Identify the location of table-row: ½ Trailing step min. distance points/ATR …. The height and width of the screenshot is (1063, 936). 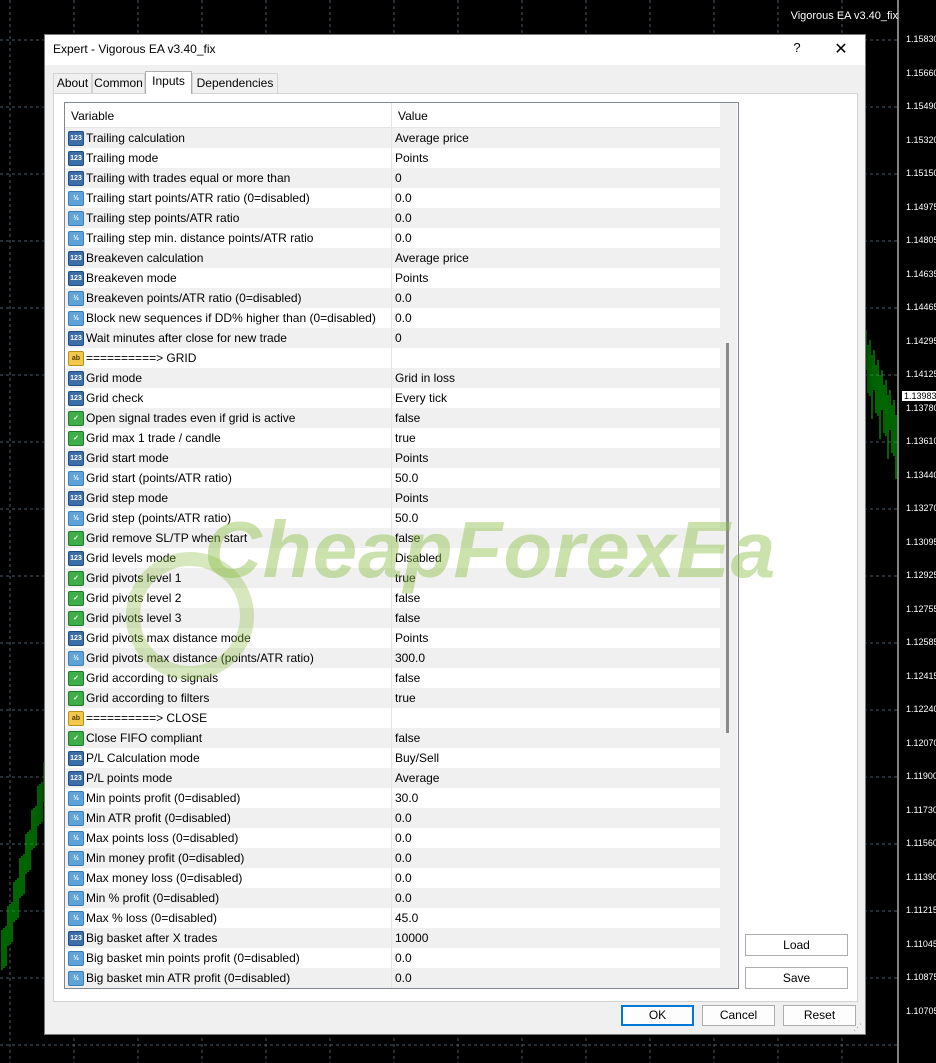
(392, 238).